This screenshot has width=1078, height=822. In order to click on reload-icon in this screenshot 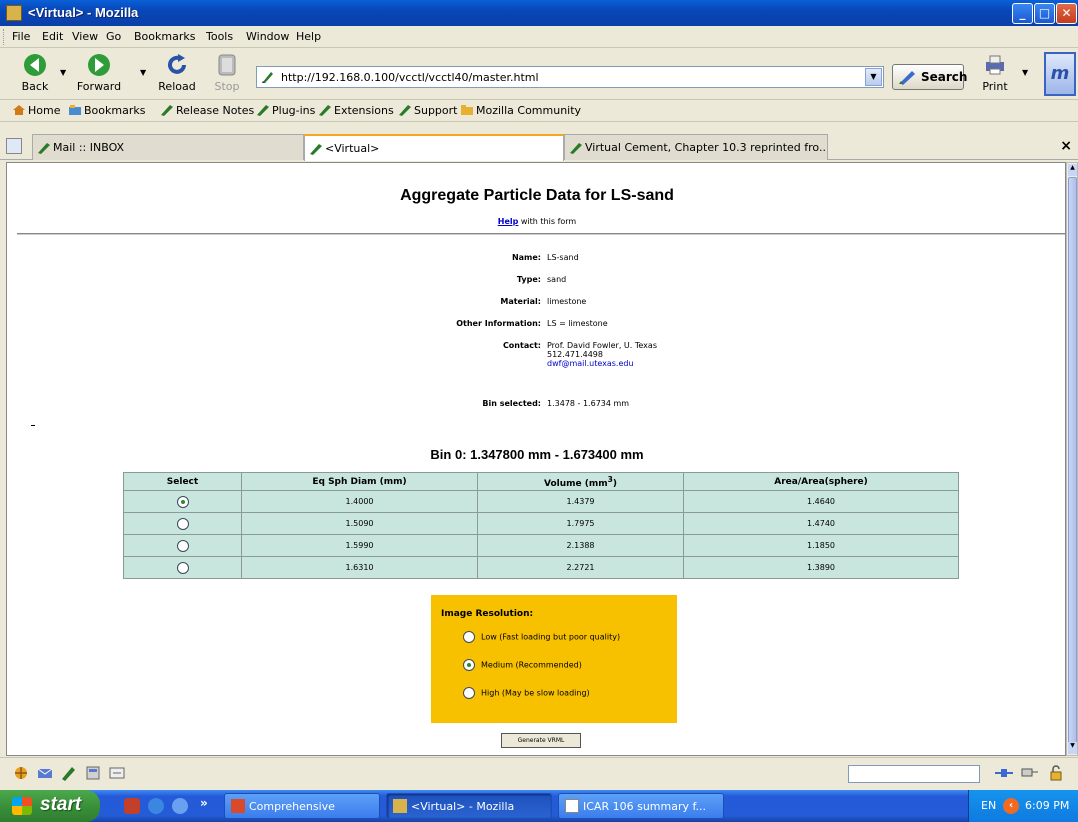, I will do `click(177, 64)`.